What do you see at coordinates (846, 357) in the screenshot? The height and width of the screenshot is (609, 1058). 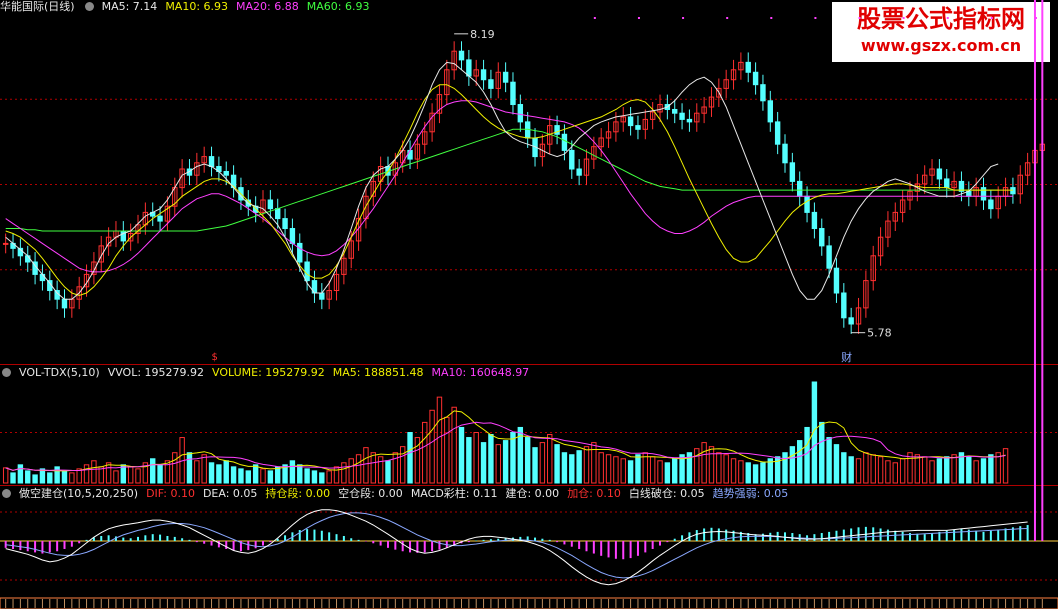 I see `finance-marker: 财` at bounding box center [846, 357].